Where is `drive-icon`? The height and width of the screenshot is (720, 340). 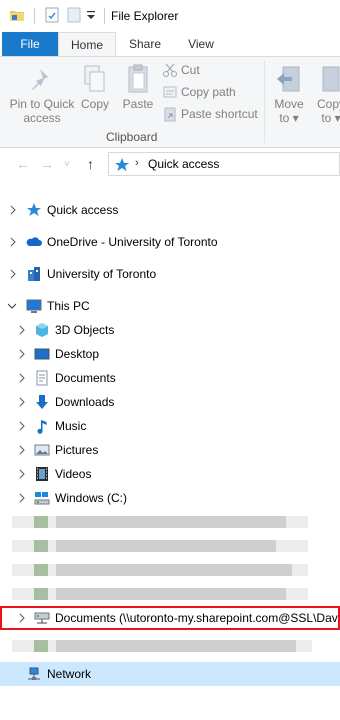
drive-icon is located at coordinates (42, 498).